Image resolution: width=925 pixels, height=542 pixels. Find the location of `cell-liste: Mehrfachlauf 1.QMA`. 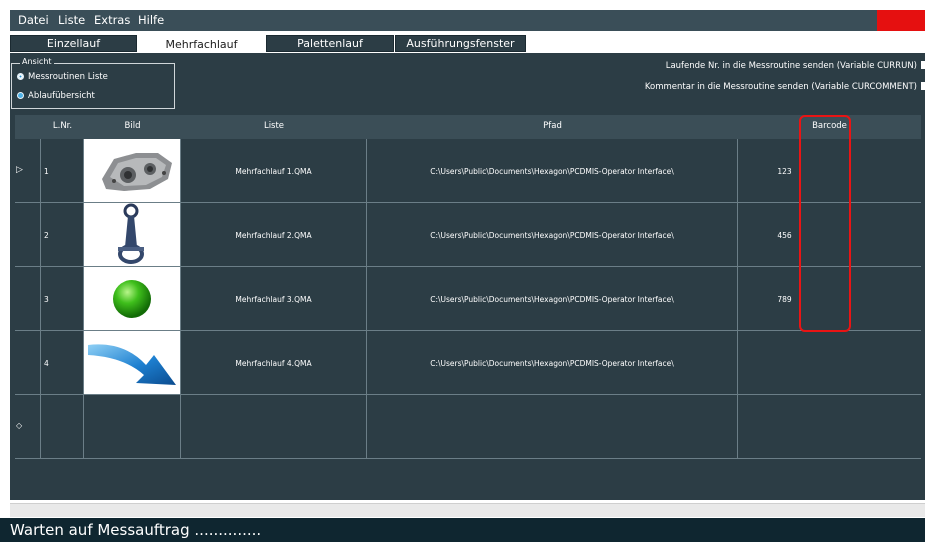

cell-liste: Mehrfachlauf 1.QMA is located at coordinates (274, 170).